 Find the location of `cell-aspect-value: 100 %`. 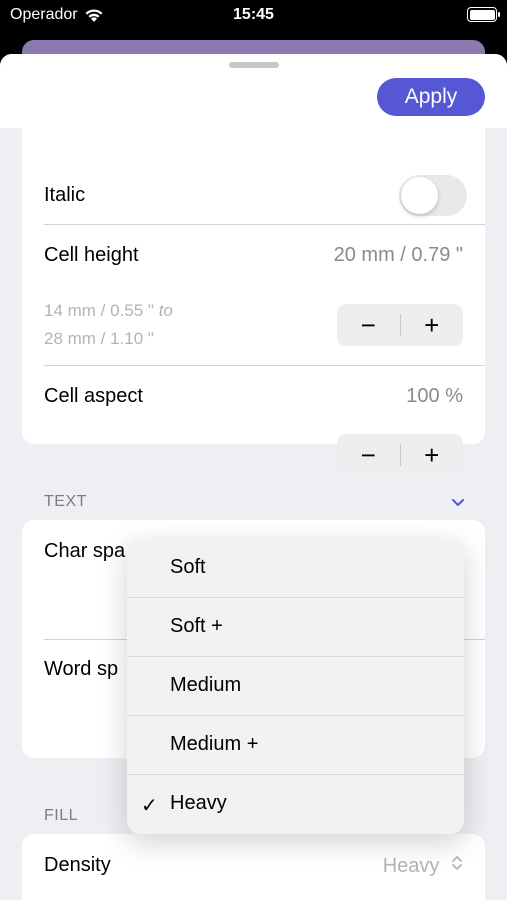

cell-aspect-value: 100 % is located at coordinates (434, 396).